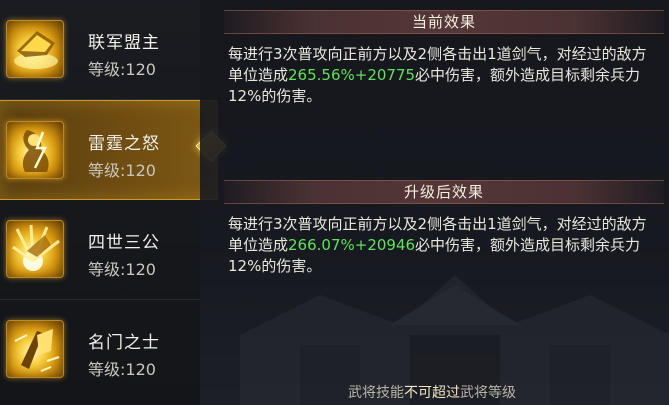  I want to click on upgrade-effect-title: 升级后效果, so click(443, 192).